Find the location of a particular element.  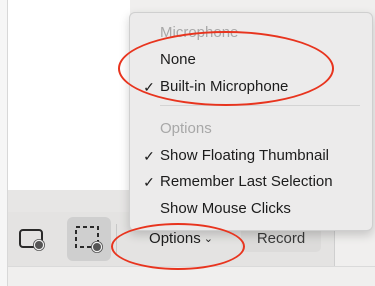

menu-item-label: Show Floating Thumbnail is located at coordinates (244, 155).